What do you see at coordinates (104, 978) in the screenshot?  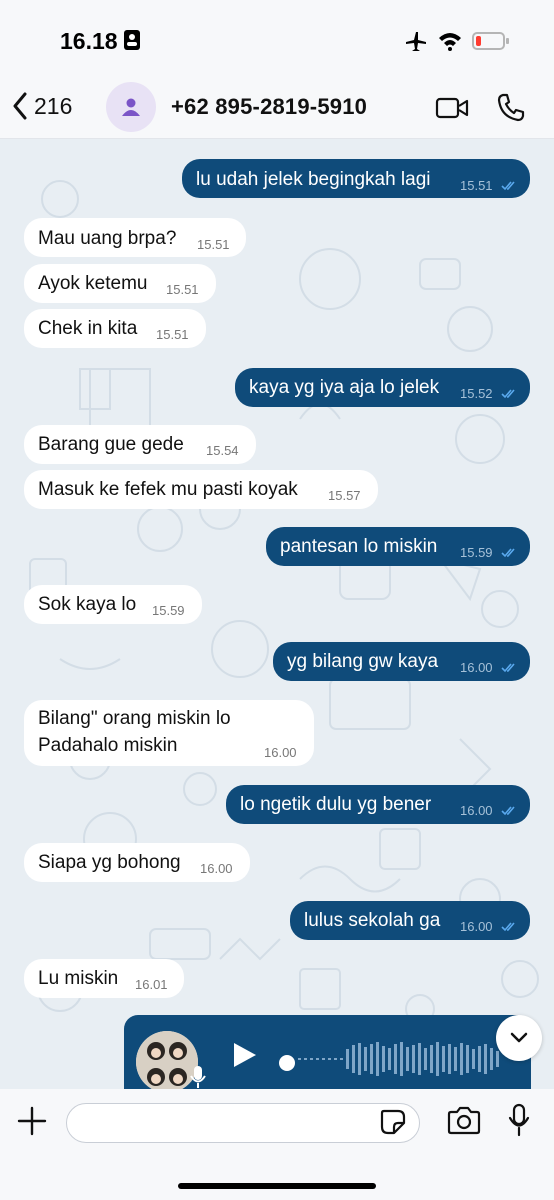 I see `incoming-message: Lu miskin 16.01` at bounding box center [104, 978].